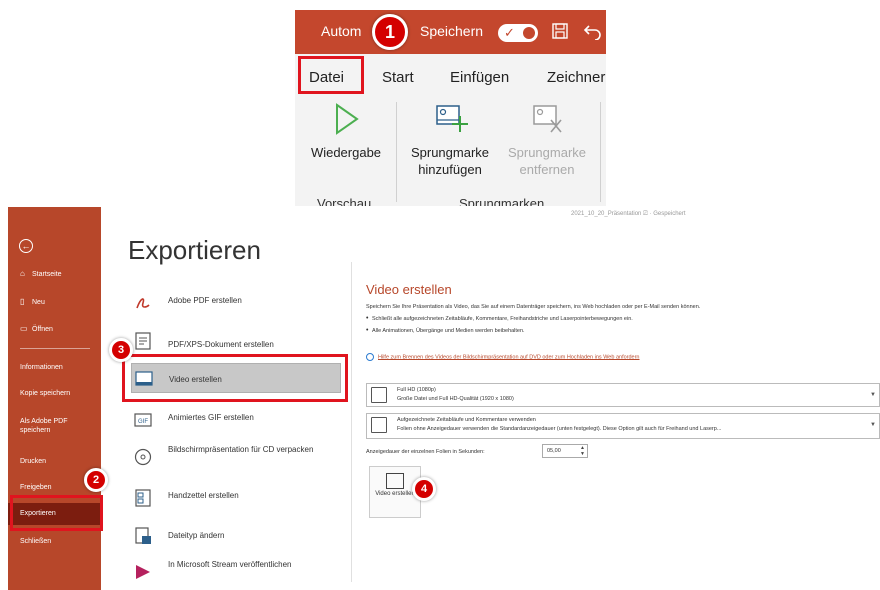 The image size is (880, 590). Describe the element at coordinates (582, 451) in the screenshot. I see `spinner-arrows-icon: ▲ ▼` at that location.